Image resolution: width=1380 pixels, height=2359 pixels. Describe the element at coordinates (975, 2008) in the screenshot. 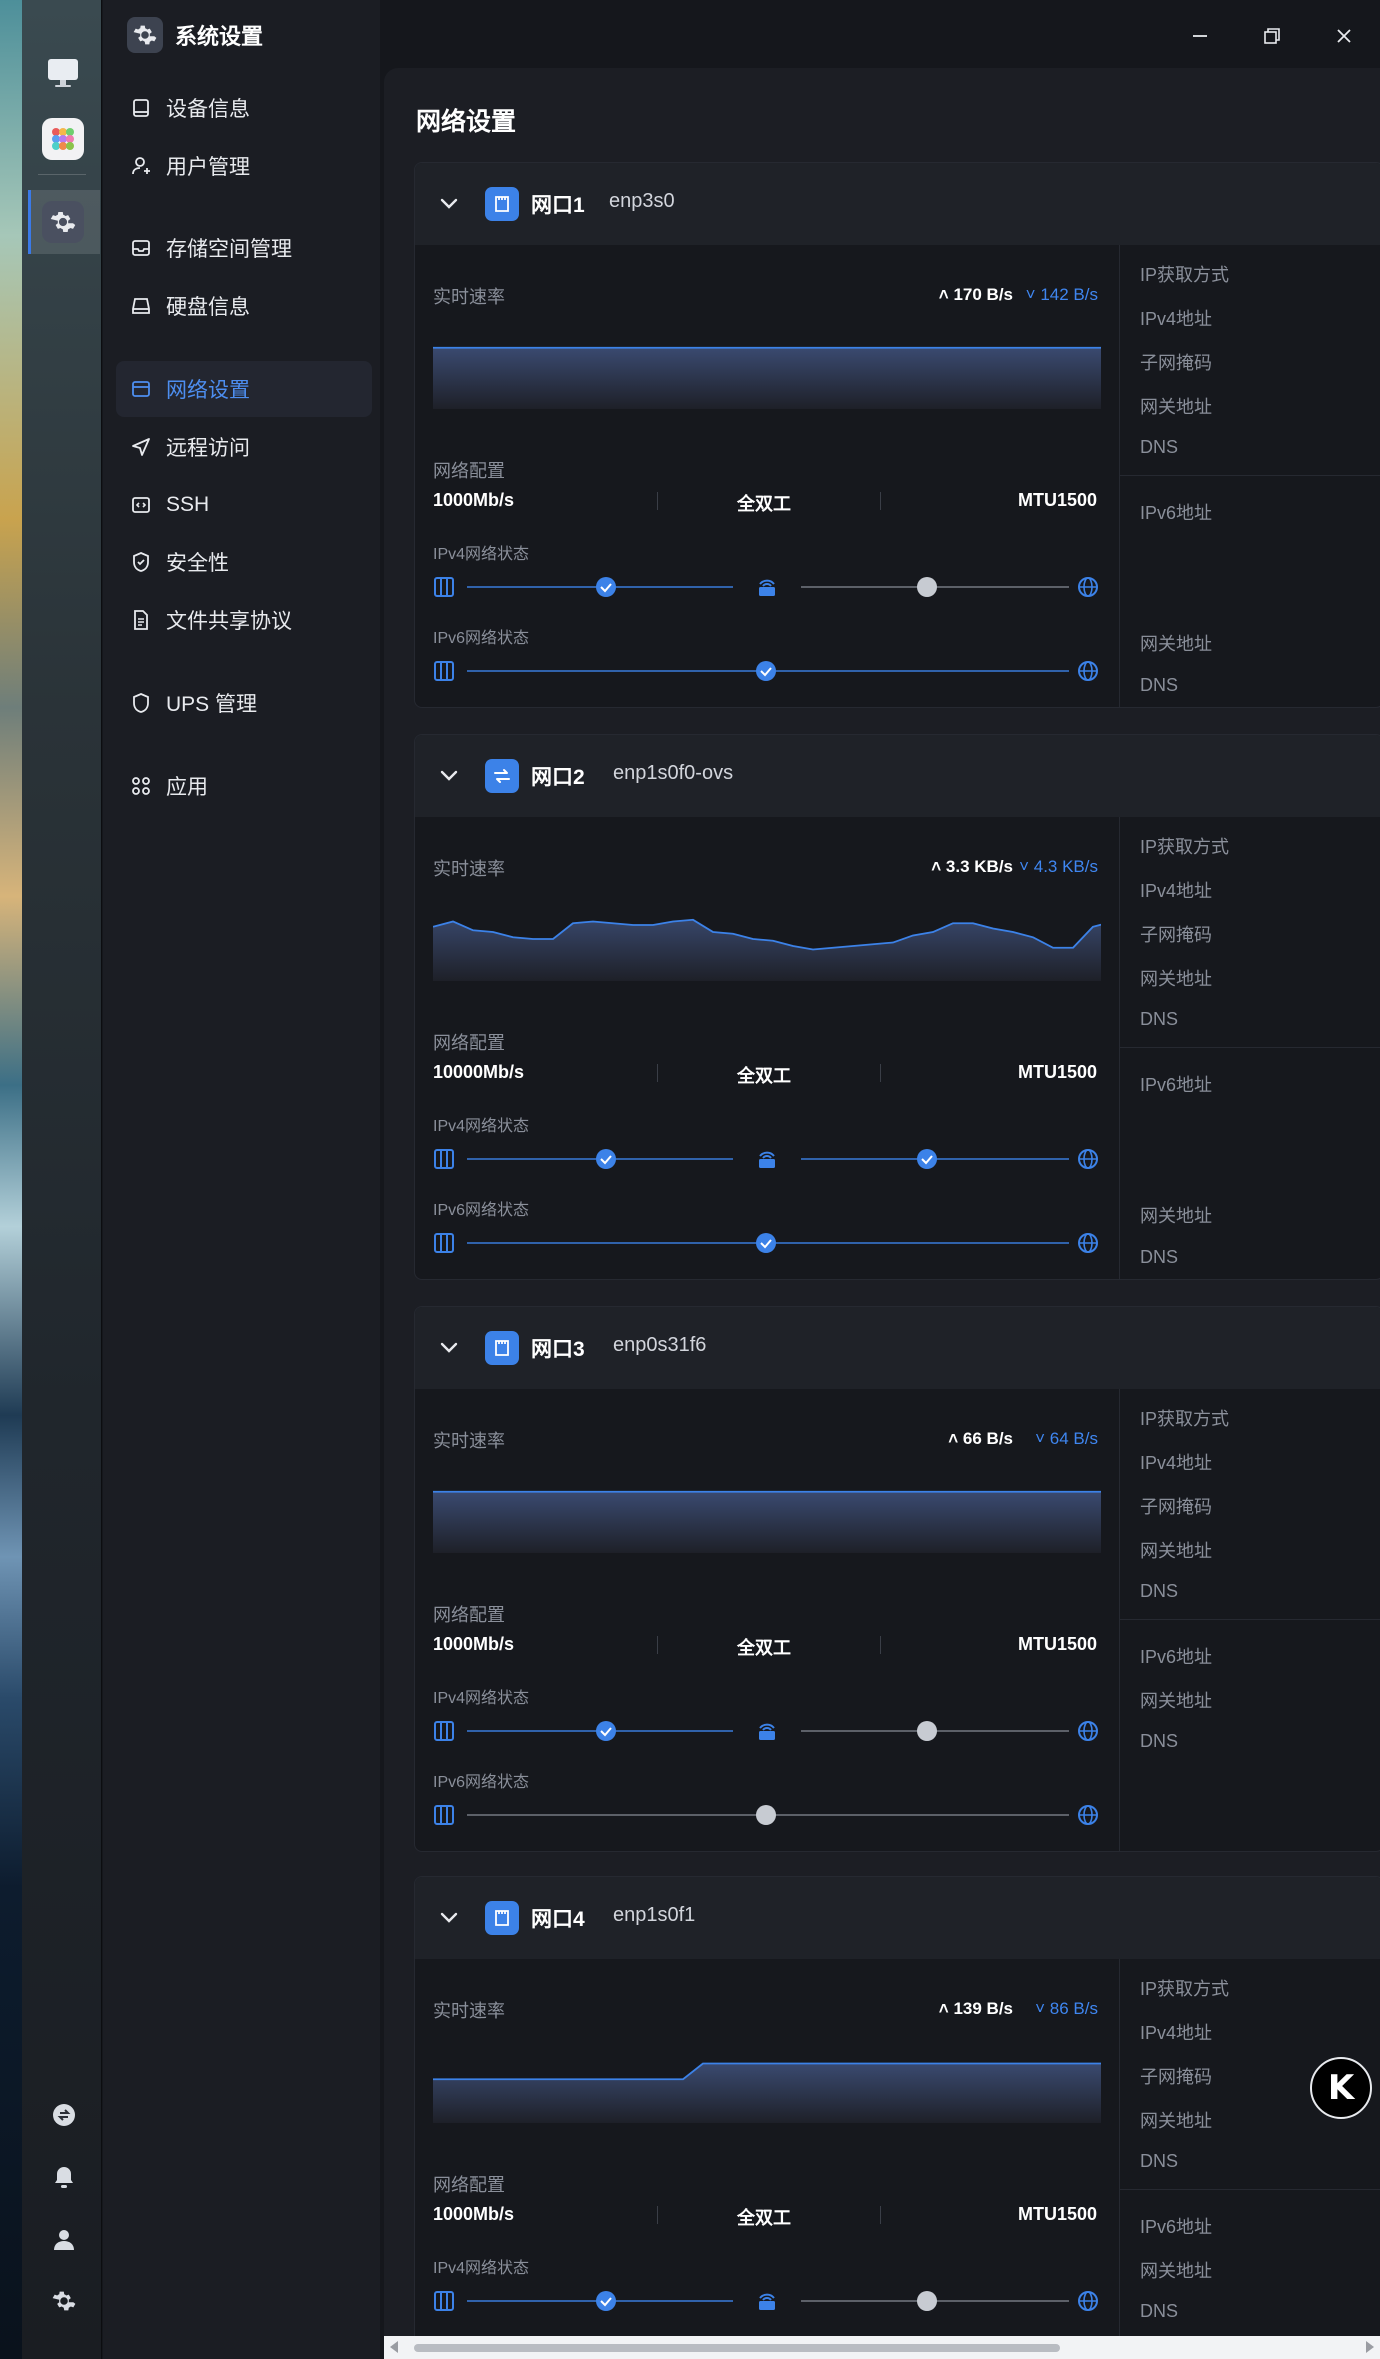

I see `upload-rate: ˄ 139 B/s` at that location.